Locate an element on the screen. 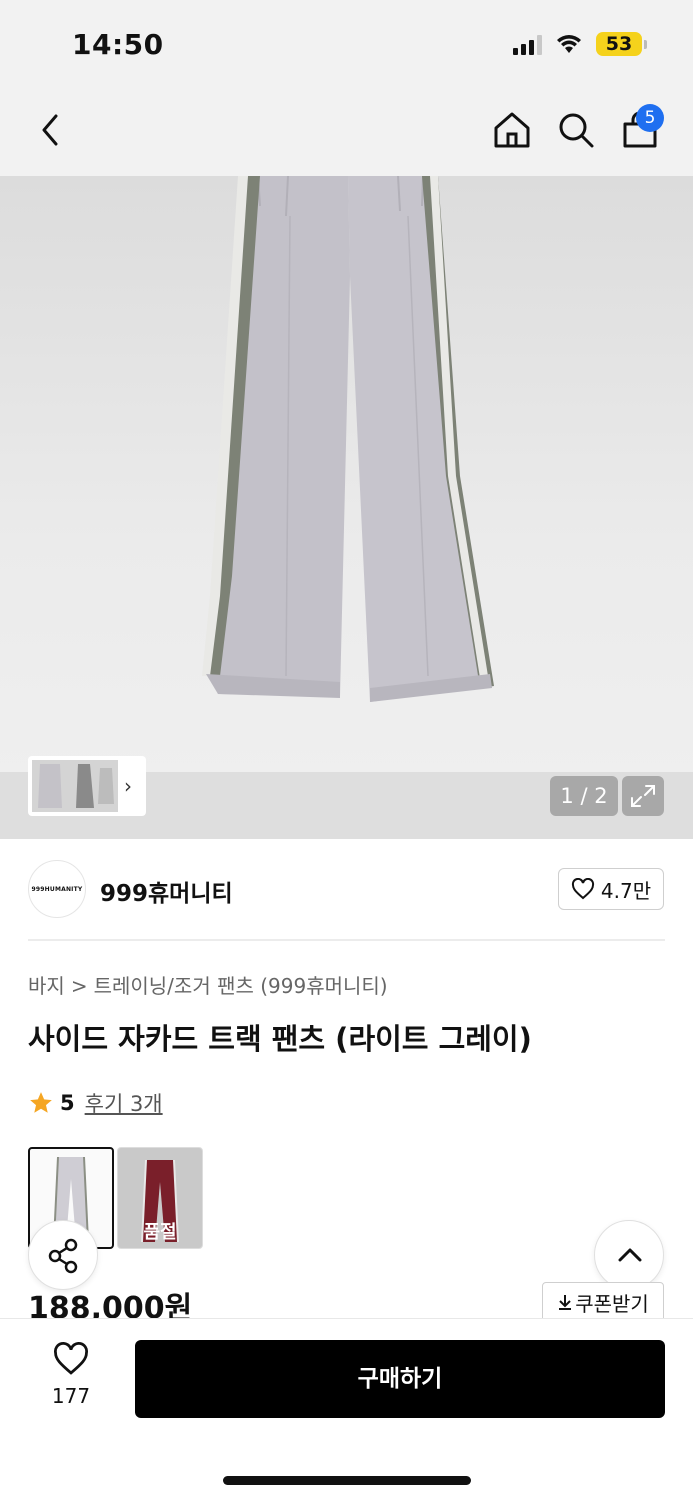 The width and height of the screenshot is (693, 1500). divider is located at coordinates (346, 940).